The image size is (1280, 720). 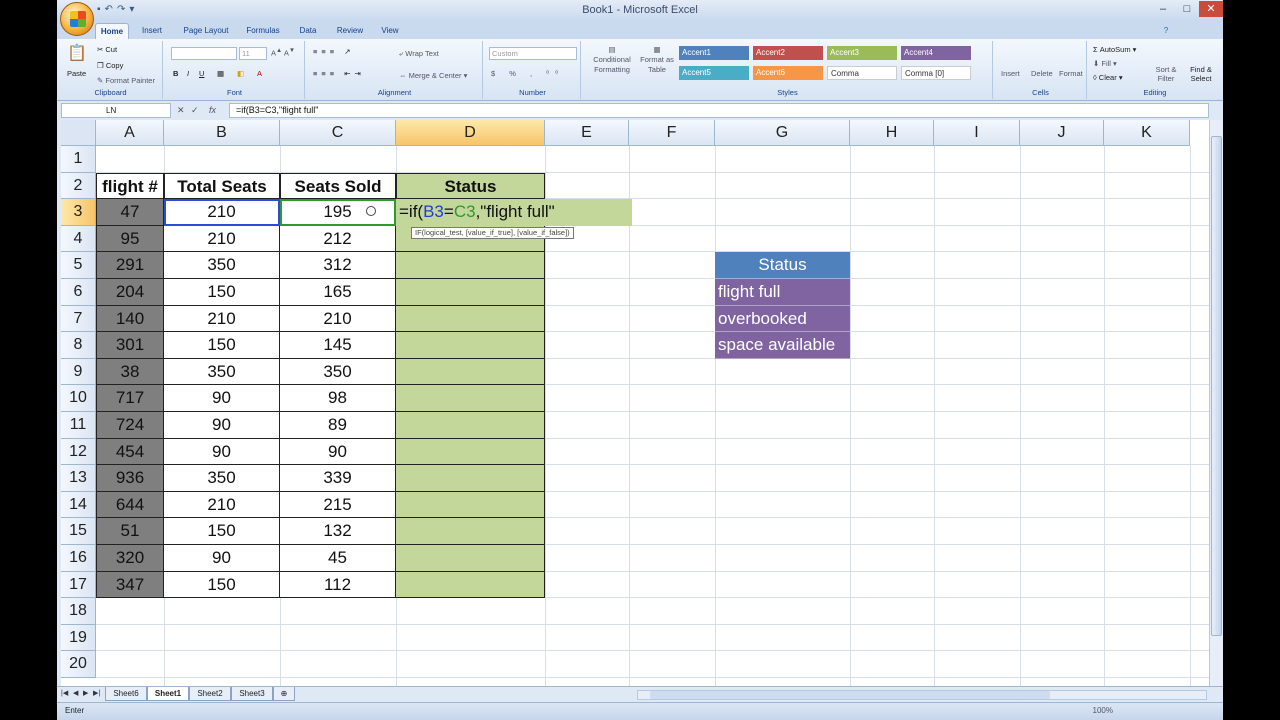 What do you see at coordinates (78, 531) in the screenshot?
I see `row-header: 15` at bounding box center [78, 531].